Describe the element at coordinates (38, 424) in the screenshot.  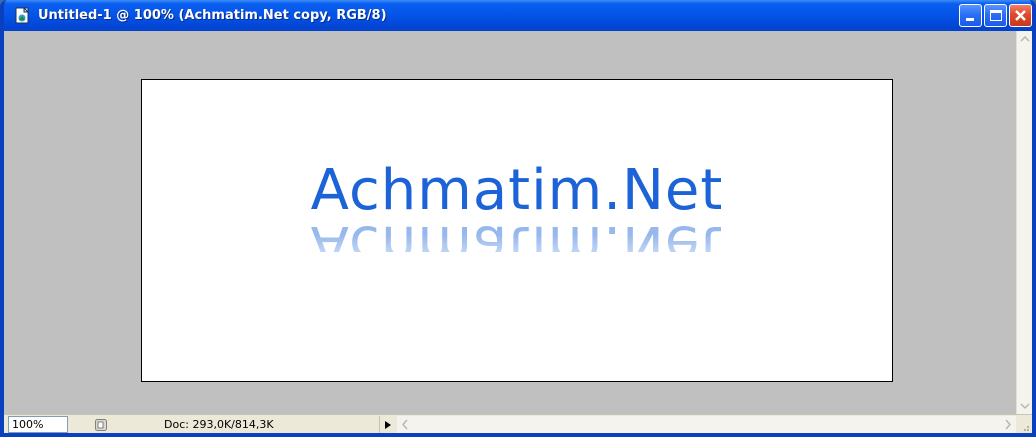
I see `zoom-field: 100%` at that location.